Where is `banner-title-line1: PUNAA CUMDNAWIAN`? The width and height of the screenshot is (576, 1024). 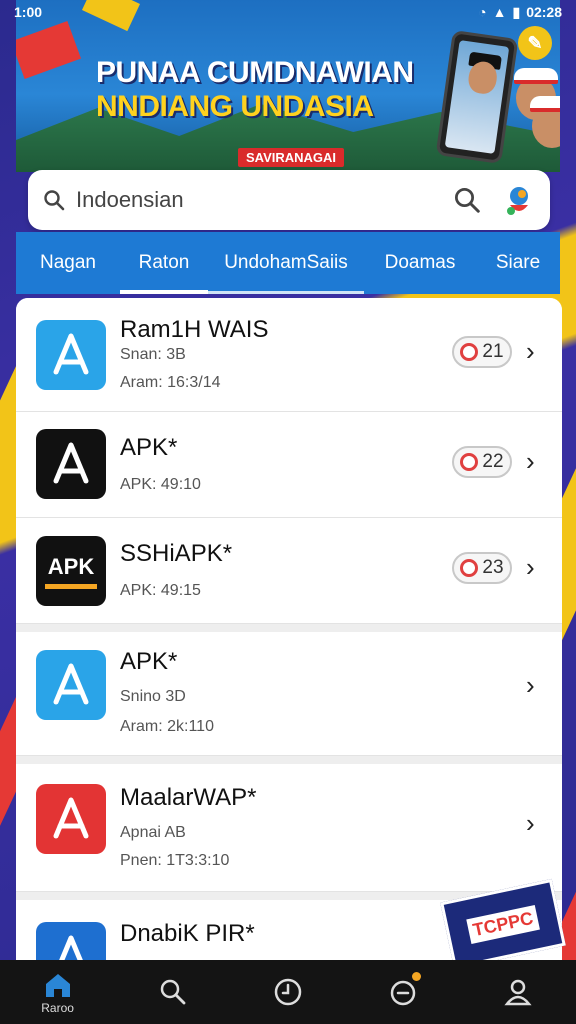 banner-title-line1: PUNAA CUMDNAWIAN is located at coordinates (255, 72).